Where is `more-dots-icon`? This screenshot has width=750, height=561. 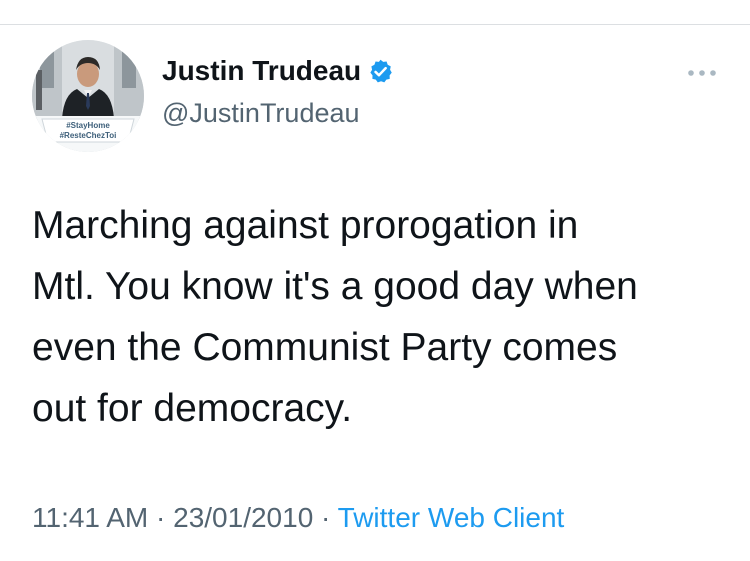 more-dots-icon is located at coordinates (702, 73).